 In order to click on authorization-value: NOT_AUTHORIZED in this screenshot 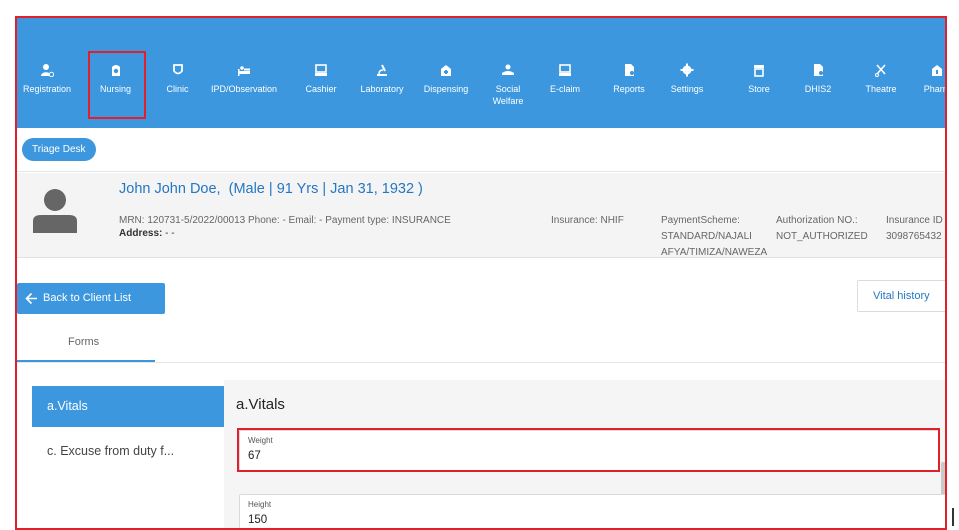, I will do `click(822, 236)`.